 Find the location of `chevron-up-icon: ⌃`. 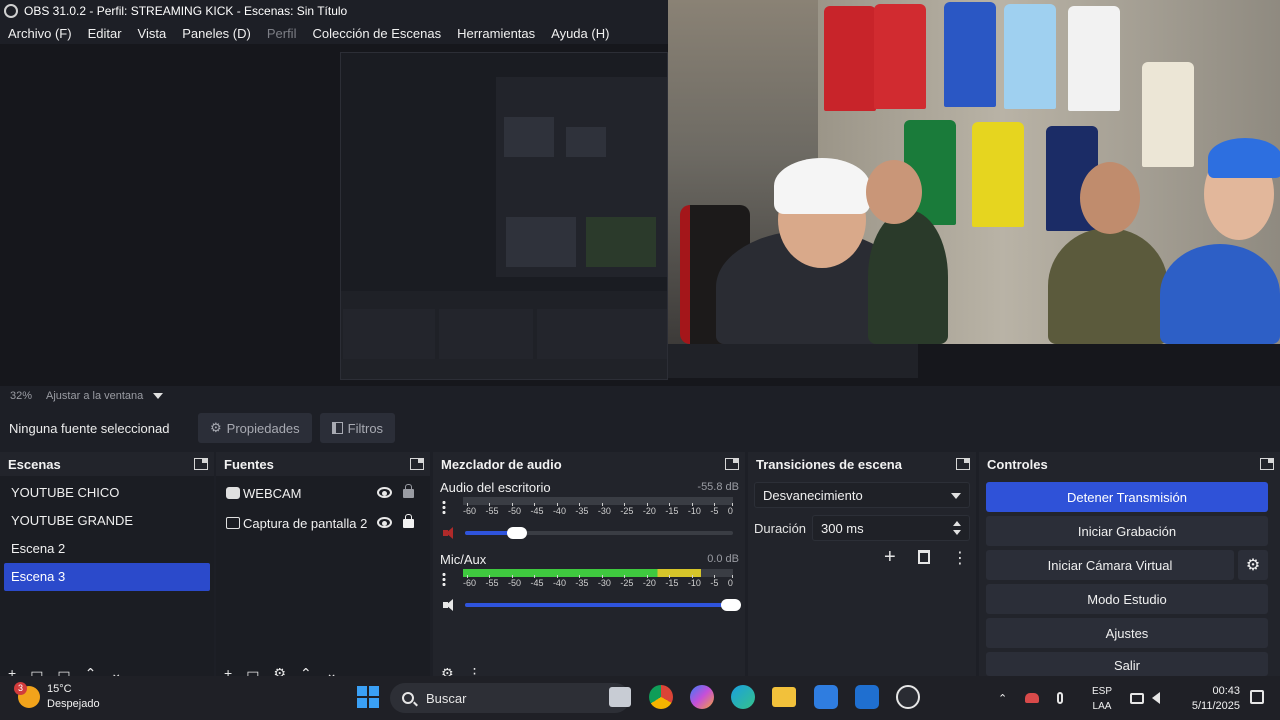

chevron-up-icon: ⌃ is located at coordinates (1002, 698).